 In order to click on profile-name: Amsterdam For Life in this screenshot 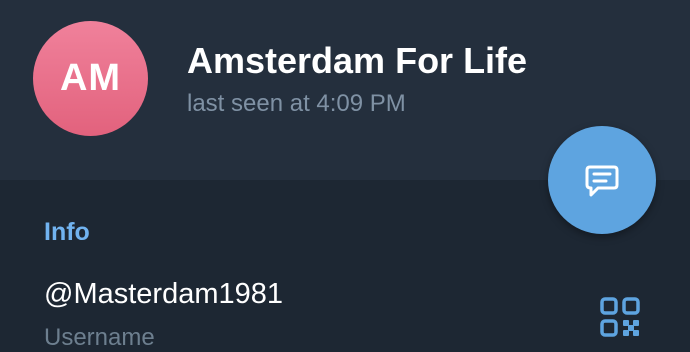, I will do `click(357, 60)`.